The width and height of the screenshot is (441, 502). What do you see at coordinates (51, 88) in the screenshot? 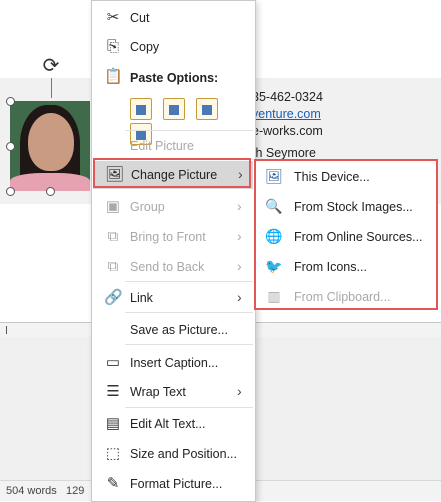
I see `rotate-handle-stem` at bounding box center [51, 88].